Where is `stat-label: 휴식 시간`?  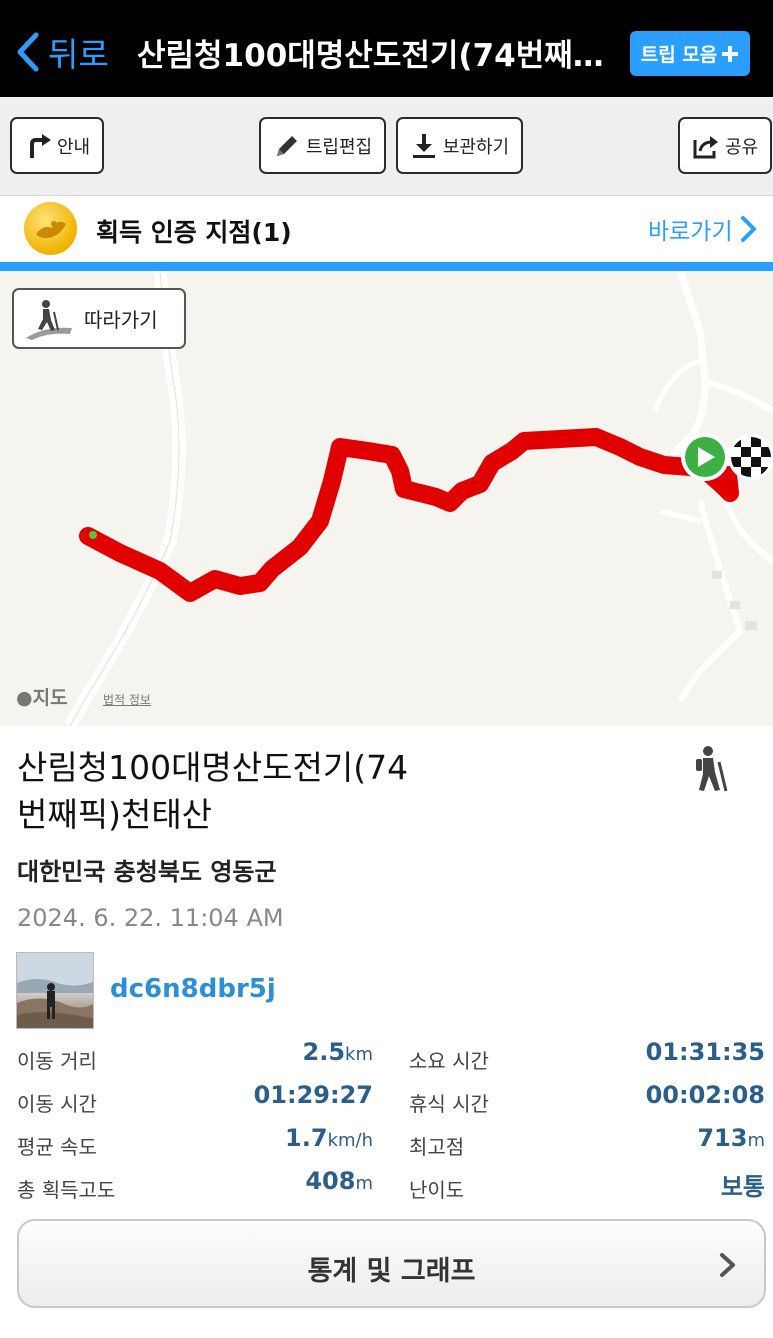 stat-label: 휴식 시간 is located at coordinates (449, 1104).